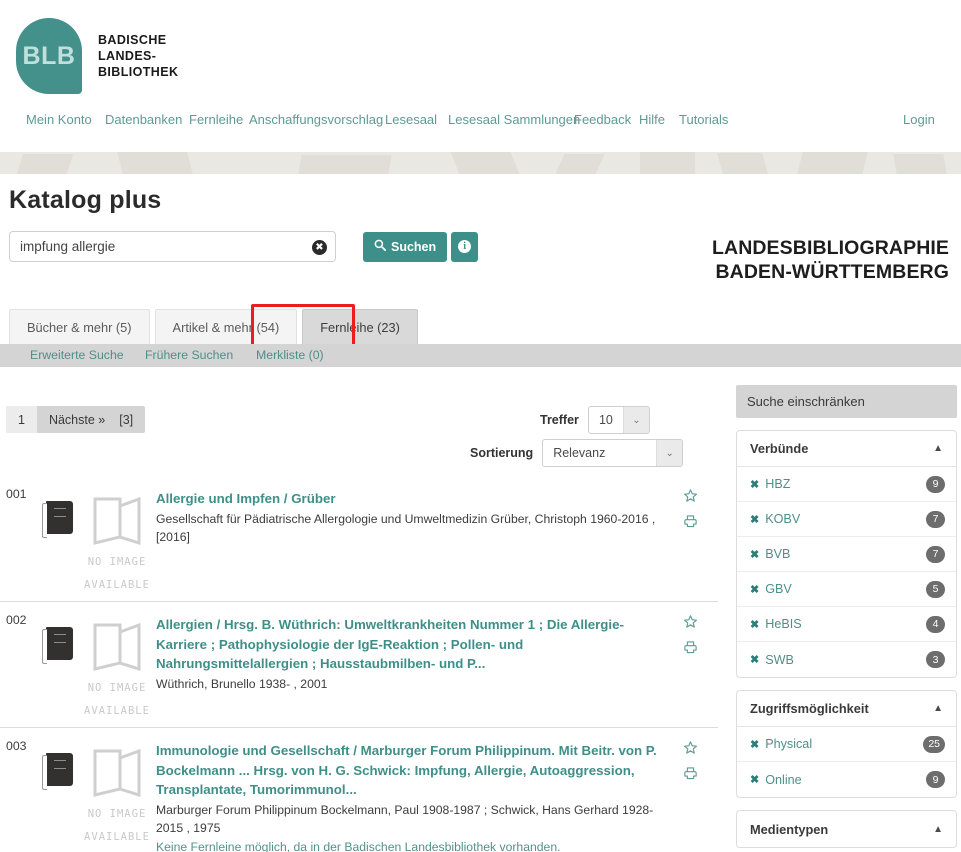 The width and height of the screenshot is (961, 852). I want to click on pagination-total-pages: [3], so click(126, 419).